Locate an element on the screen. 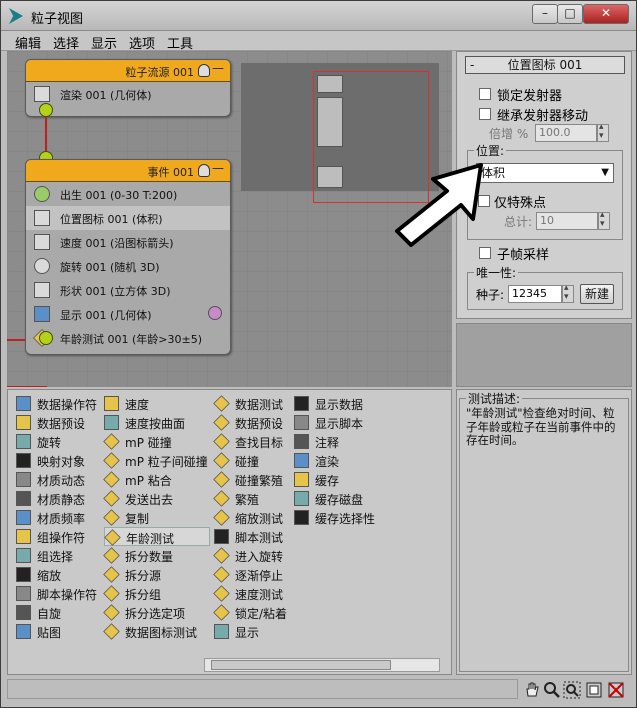  zoom-extents-icon is located at coordinates (594, 690).